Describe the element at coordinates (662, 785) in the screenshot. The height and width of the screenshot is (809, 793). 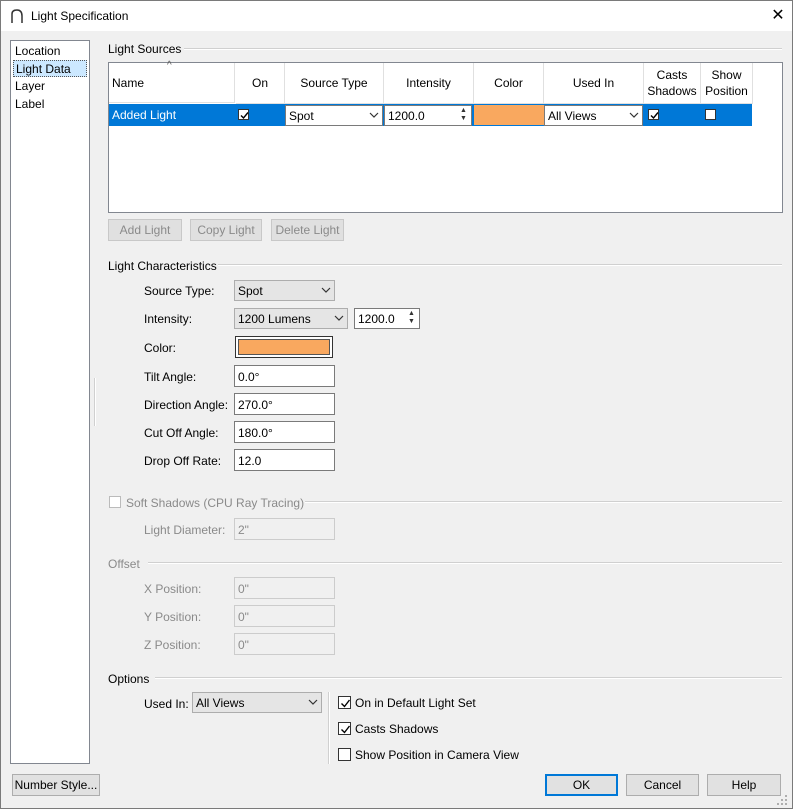
I see `cancel-button: Cancel` at that location.